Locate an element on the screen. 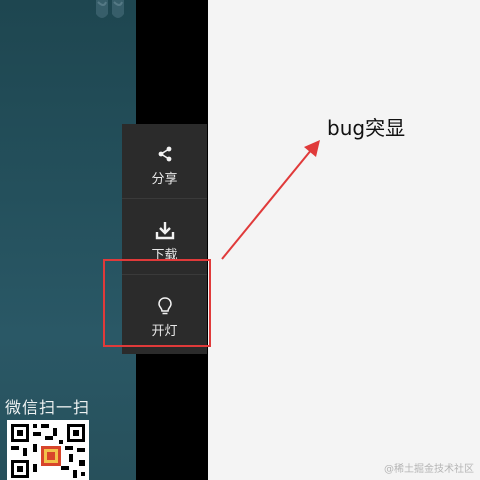 The image size is (480, 480). bug-annotation-label: bug突显 is located at coordinates (366, 128).